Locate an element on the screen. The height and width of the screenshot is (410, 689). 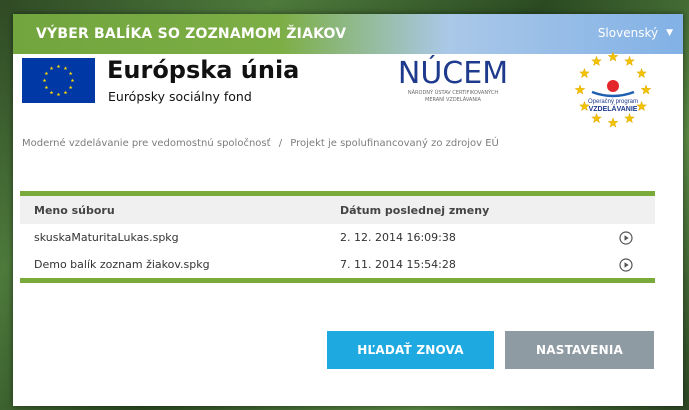
dialog-title: VÝBER BALÍKA SO ZOZNAMOM ŽIAKOV is located at coordinates (191, 34).